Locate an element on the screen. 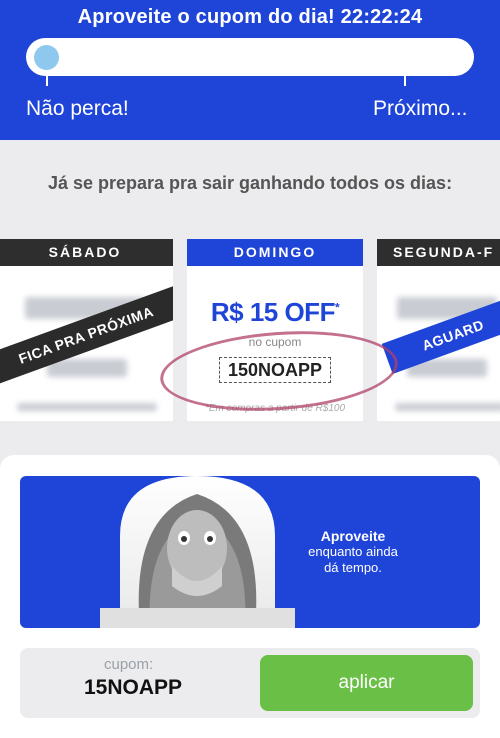 Image resolution: width=500 pixels, height=738 pixels. day-card-monday: SEGUNDA-F AGUARD is located at coordinates (438, 330).